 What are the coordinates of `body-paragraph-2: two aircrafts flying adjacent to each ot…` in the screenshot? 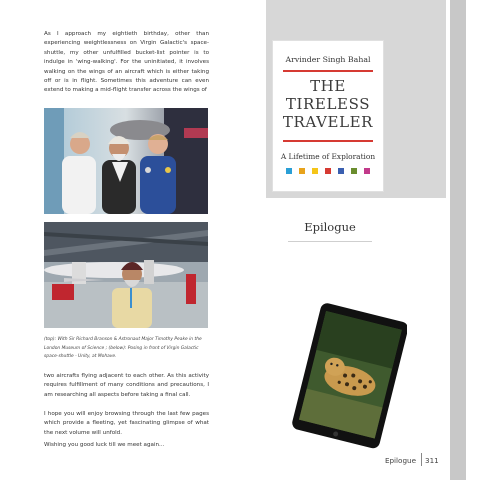 It's located at (126, 385).